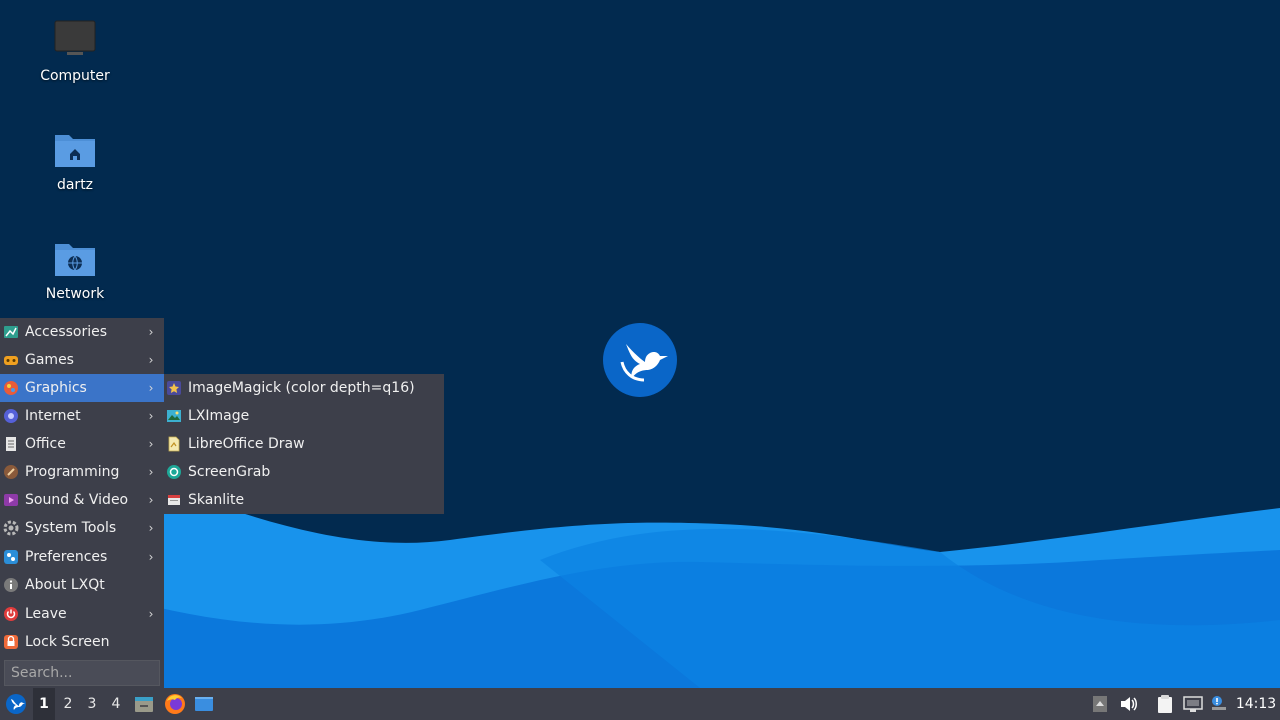  What do you see at coordinates (82, 444) in the screenshot?
I see `menu-item-office: Office ›` at bounding box center [82, 444].